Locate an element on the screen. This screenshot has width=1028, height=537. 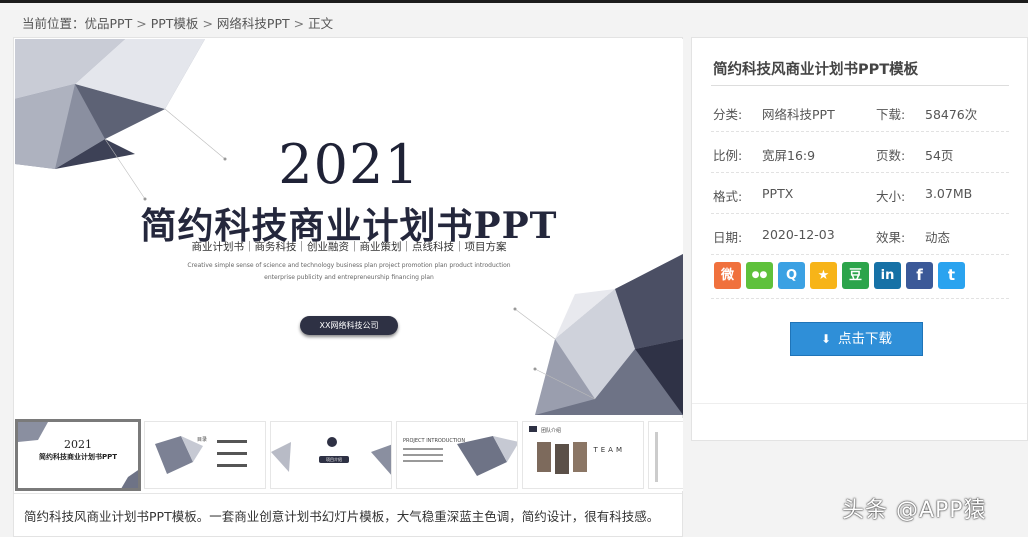
twitter-icon: t is located at coordinates (951, 275).